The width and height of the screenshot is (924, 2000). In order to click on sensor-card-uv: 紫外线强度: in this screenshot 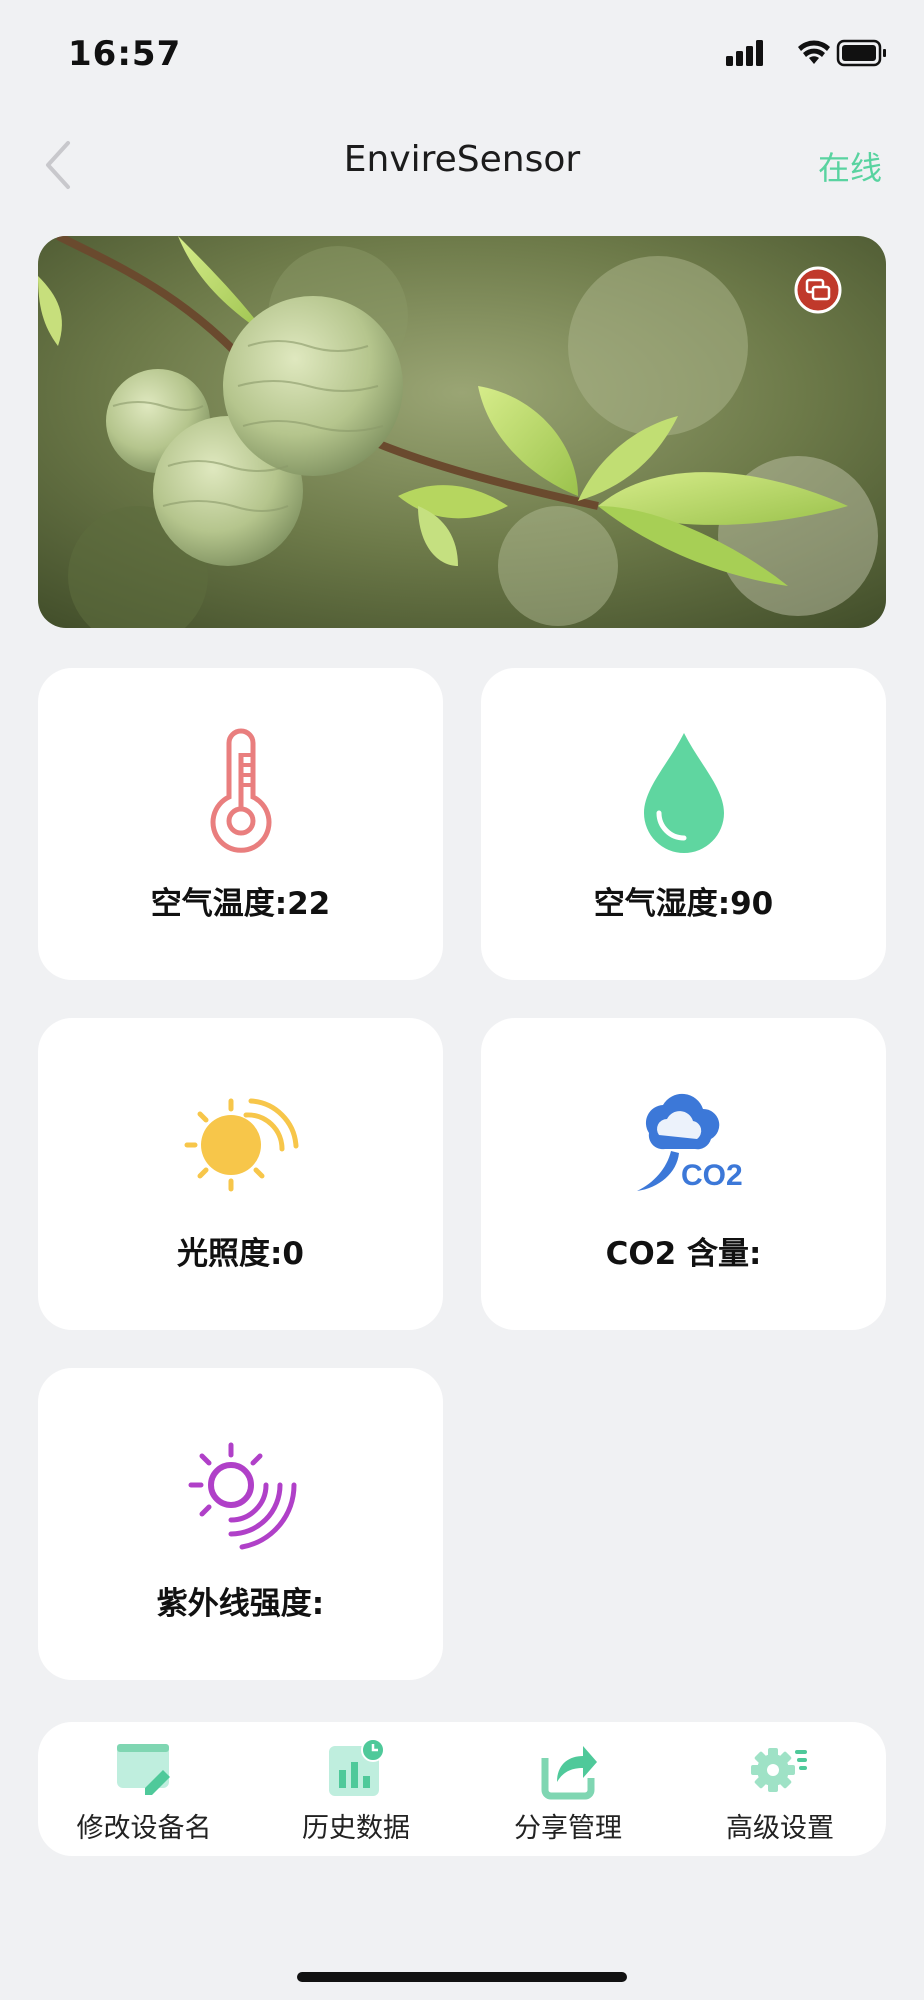, I will do `click(240, 1524)`.